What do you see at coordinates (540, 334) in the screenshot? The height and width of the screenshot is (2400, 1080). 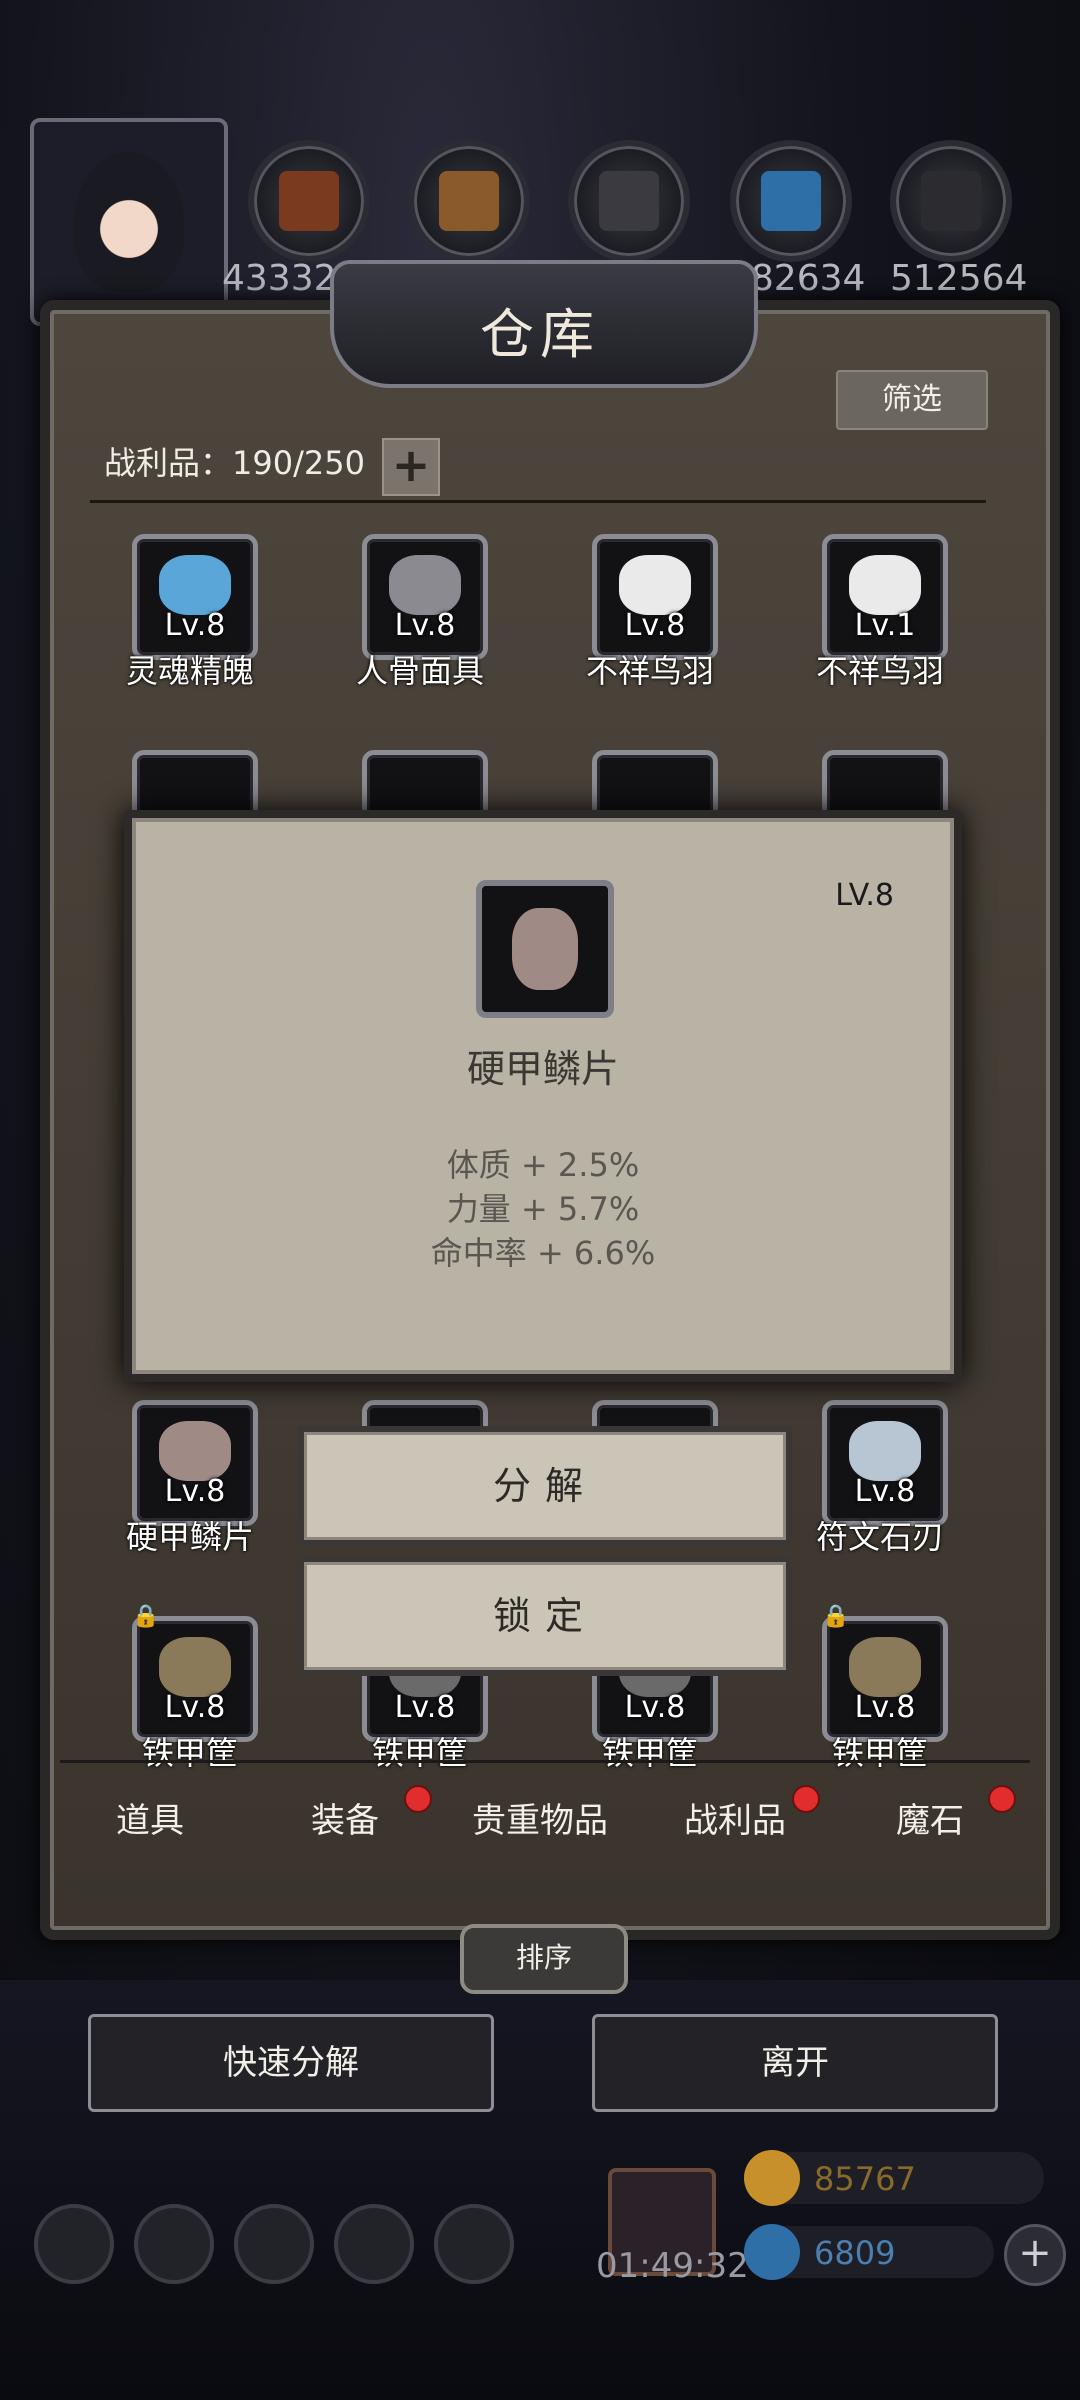 I see `page-title: 仓库` at bounding box center [540, 334].